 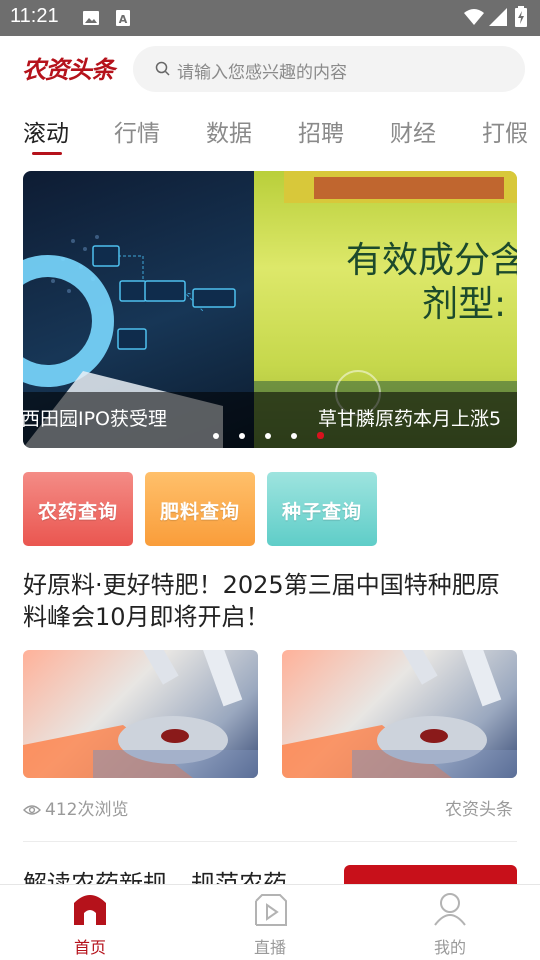 I want to click on status-time: 11:21, so click(x=34, y=16).